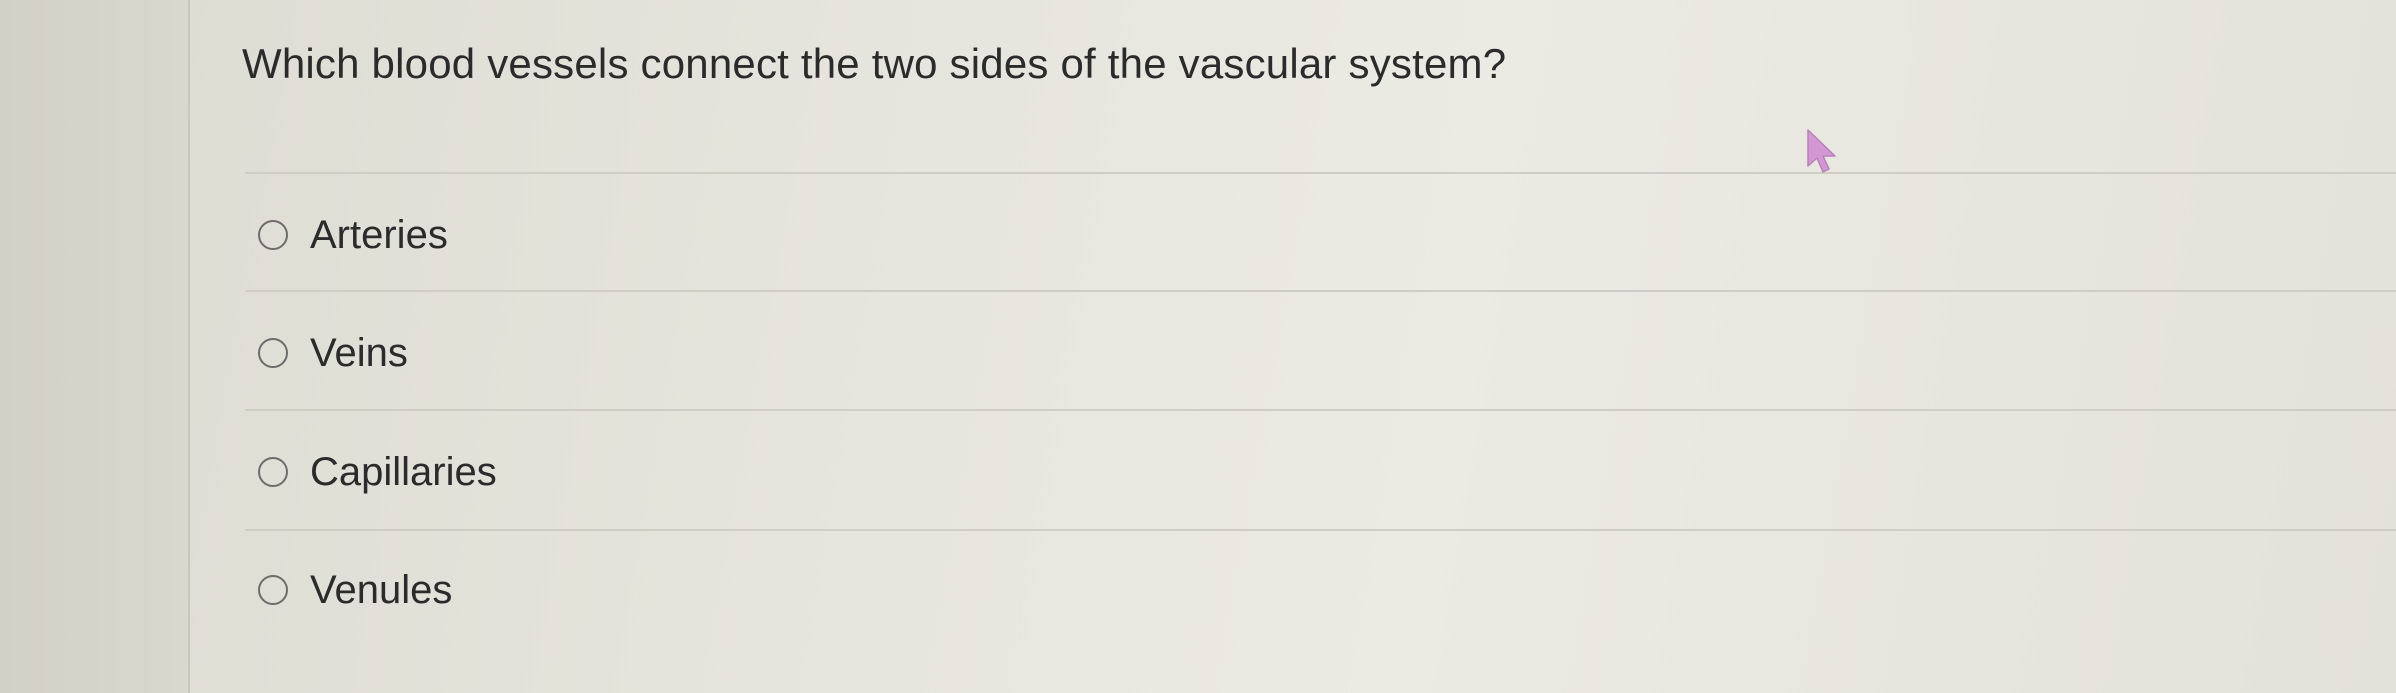 This screenshot has height=693, width=2396. What do you see at coordinates (95, 346) in the screenshot?
I see `left-gutter` at bounding box center [95, 346].